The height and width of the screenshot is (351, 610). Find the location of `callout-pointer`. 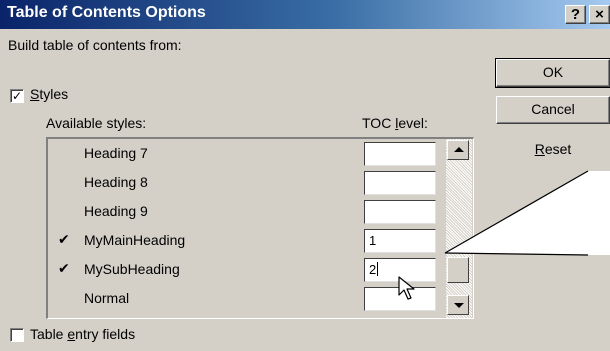

callout-pointer is located at coordinates (516, 213).